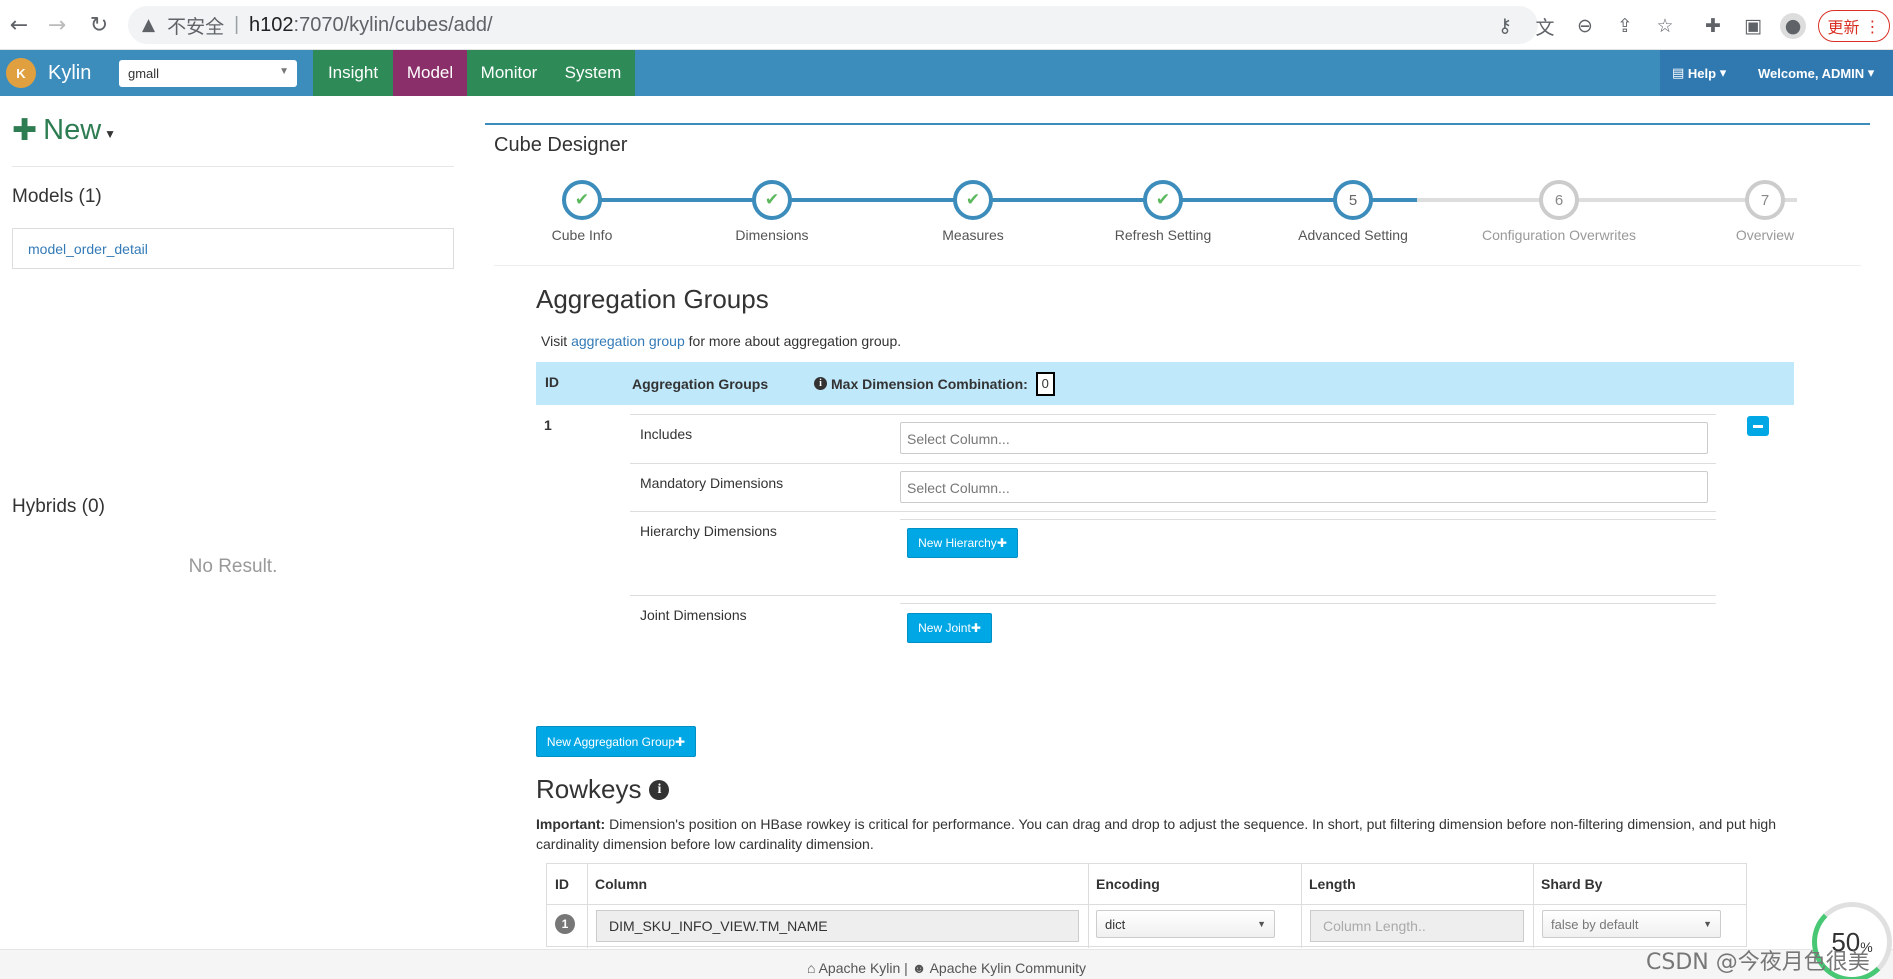  What do you see at coordinates (561, 145) in the screenshot?
I see `designer-title: Cube Designer` at bounding box center [561, 145].